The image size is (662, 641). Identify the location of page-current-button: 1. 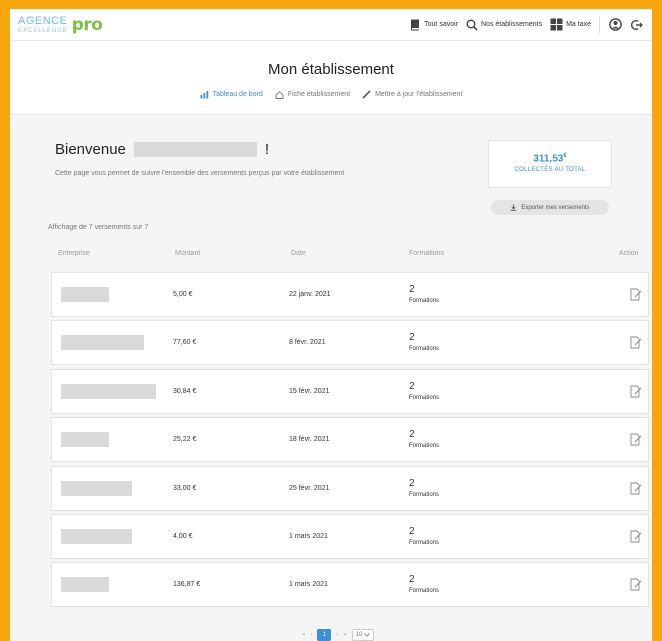
(324, 635).